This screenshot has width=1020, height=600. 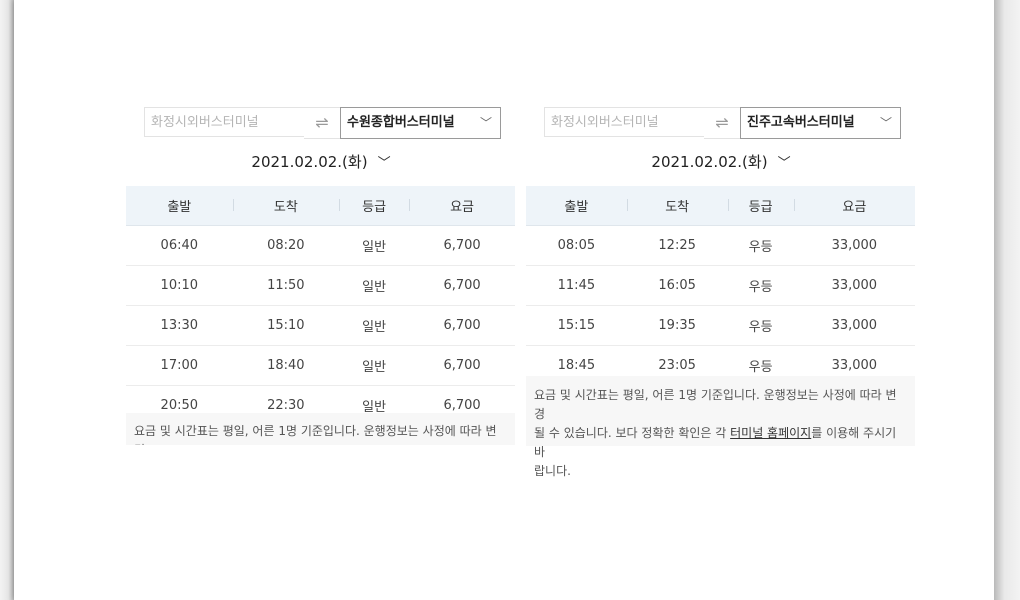 I want to click on table-row: 11:45 16:05 우등 33,000, so click(x=720, y=285).